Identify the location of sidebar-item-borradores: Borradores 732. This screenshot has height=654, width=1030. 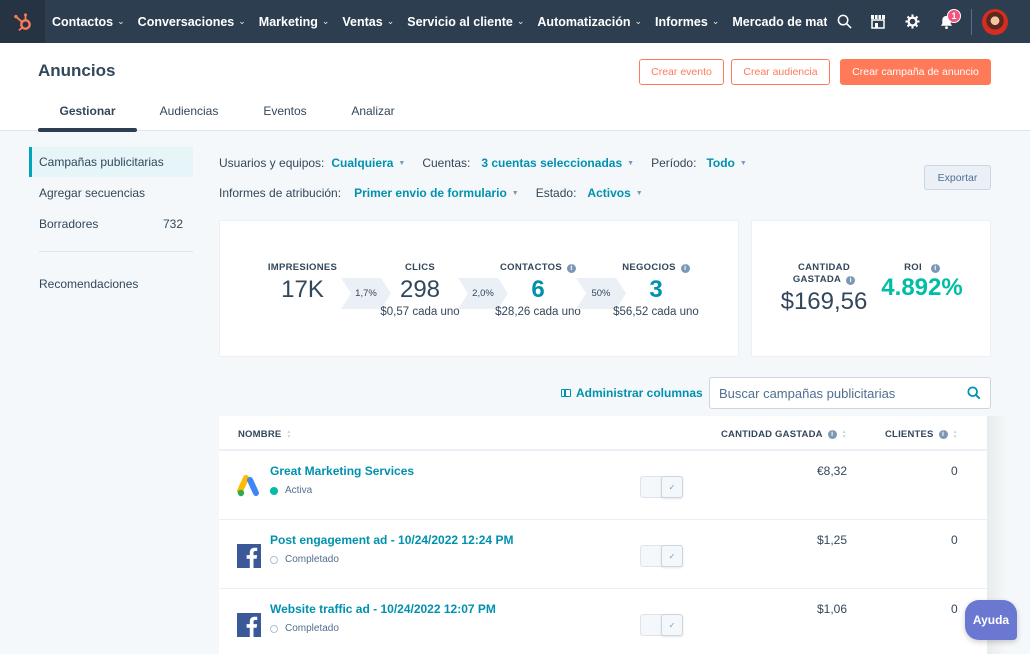
(111, 224).